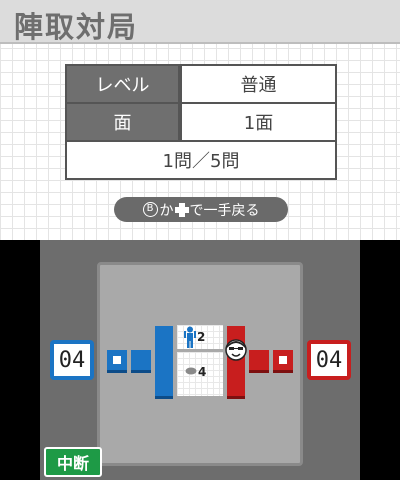 This screenshot has height=480, width=400. I want to click on stage-value: 1面, so click(258, 122).